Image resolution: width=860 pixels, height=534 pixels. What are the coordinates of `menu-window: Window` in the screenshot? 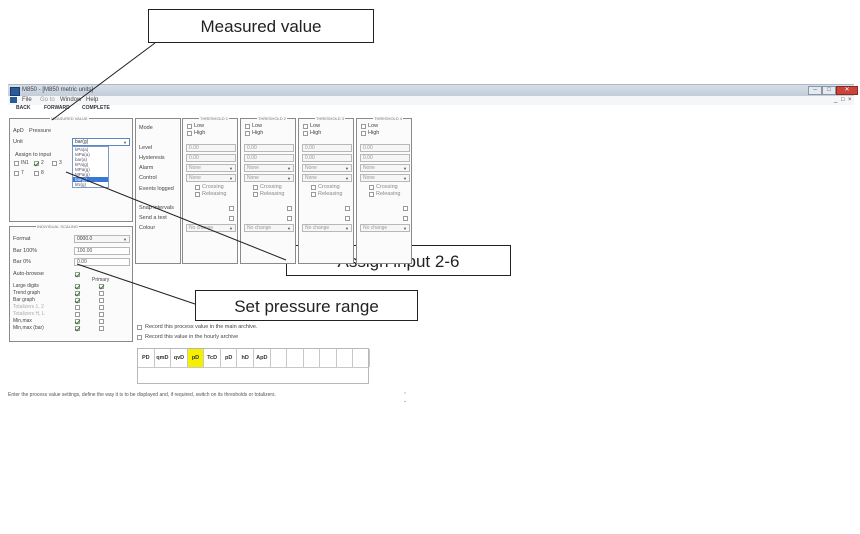 It's located at (70, 100).